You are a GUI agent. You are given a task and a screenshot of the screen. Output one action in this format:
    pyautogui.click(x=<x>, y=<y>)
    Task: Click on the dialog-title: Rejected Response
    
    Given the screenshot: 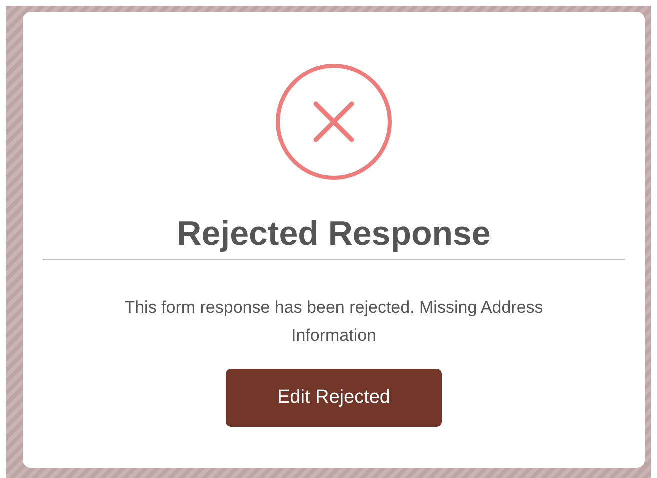 What is the action you would take?
    pyautogui.click(x=334, y=234)
    